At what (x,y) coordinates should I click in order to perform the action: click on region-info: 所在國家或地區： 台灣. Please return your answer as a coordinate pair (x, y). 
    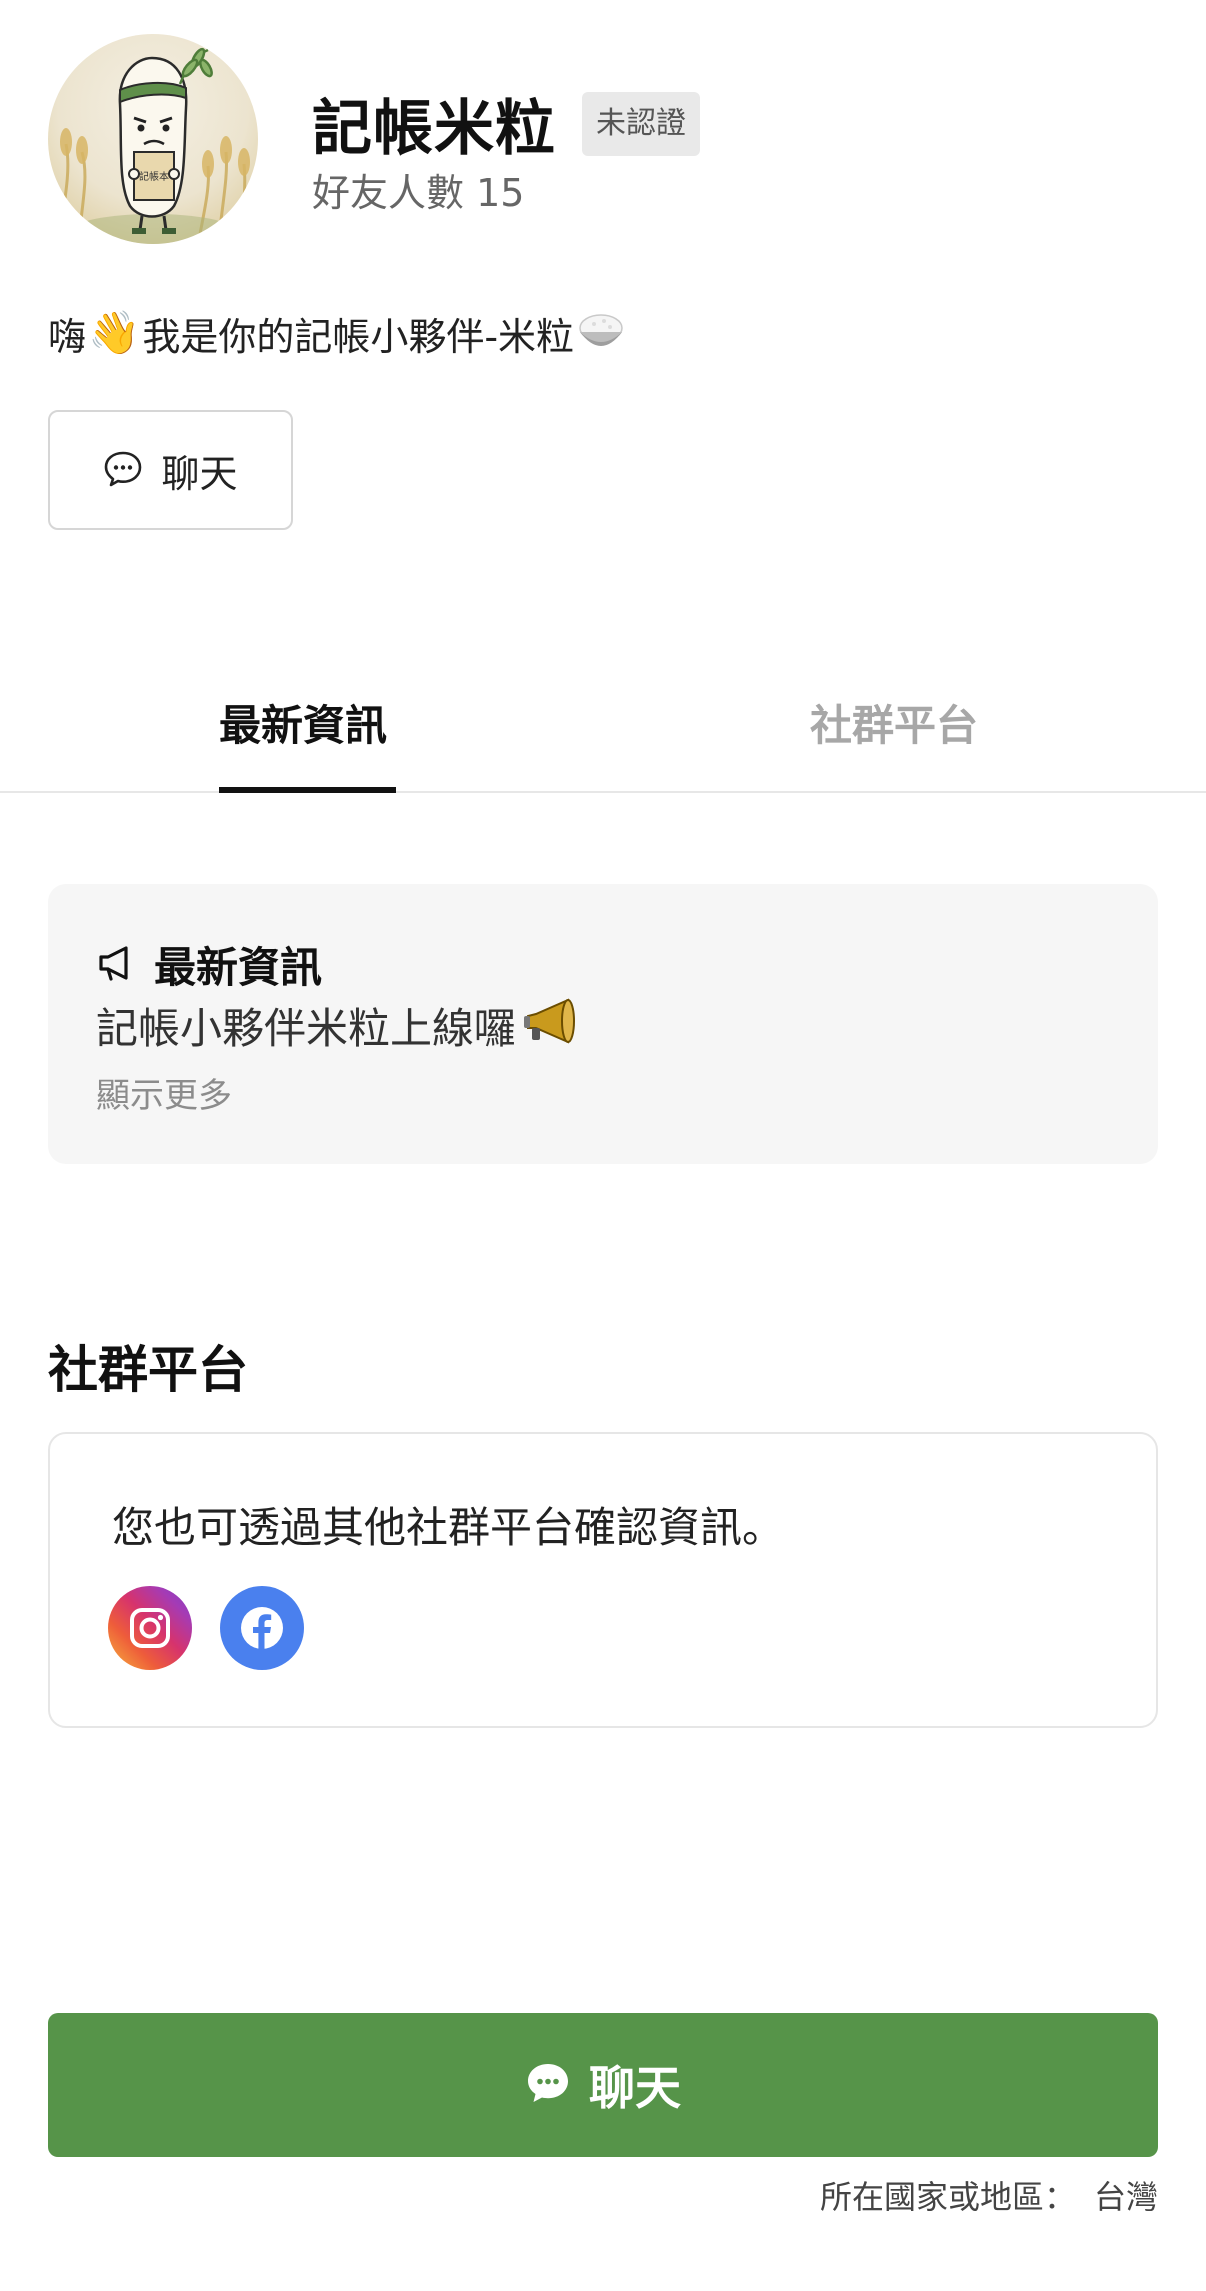
    Looking at the image, I should click on (989, 2195).